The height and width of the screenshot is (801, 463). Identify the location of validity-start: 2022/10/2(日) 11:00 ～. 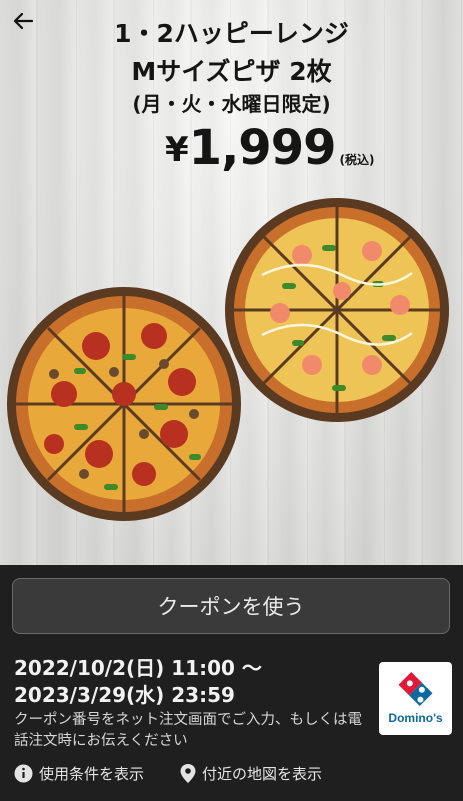
(138, 668).